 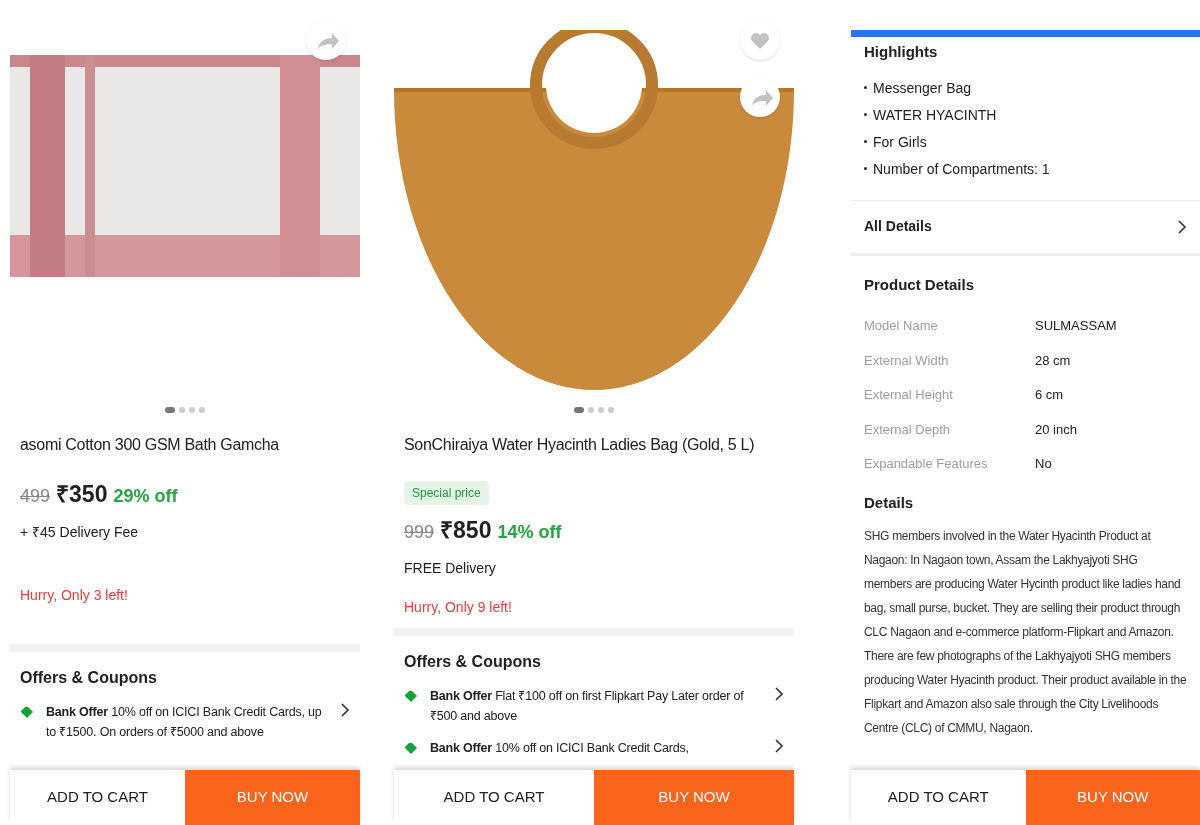 What do you see at coordinates (419, 532) in the screenshot?
I see `original-price: 999` at bounding box center [419, 532].